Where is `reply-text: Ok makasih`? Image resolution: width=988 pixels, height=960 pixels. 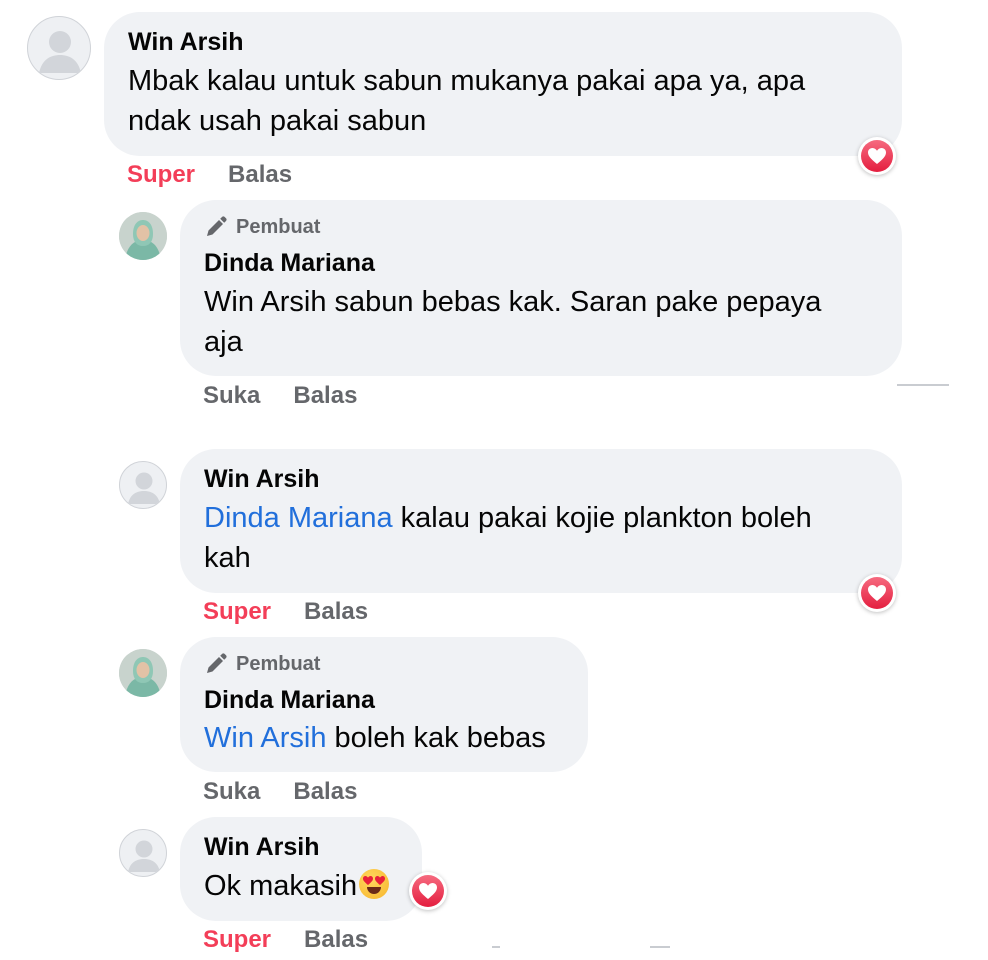
reply-text: Ok makasih is located at coordinates (311, 886).